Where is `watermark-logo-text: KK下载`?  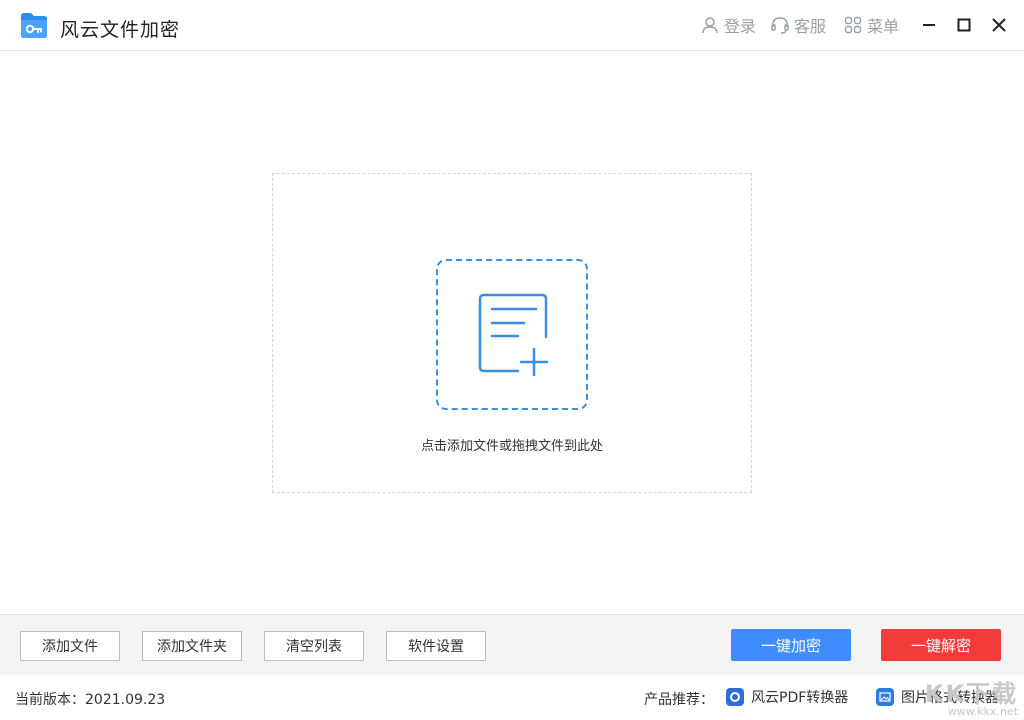 watermark-logo-text: KK下载 is located at coordinates (971, 694).